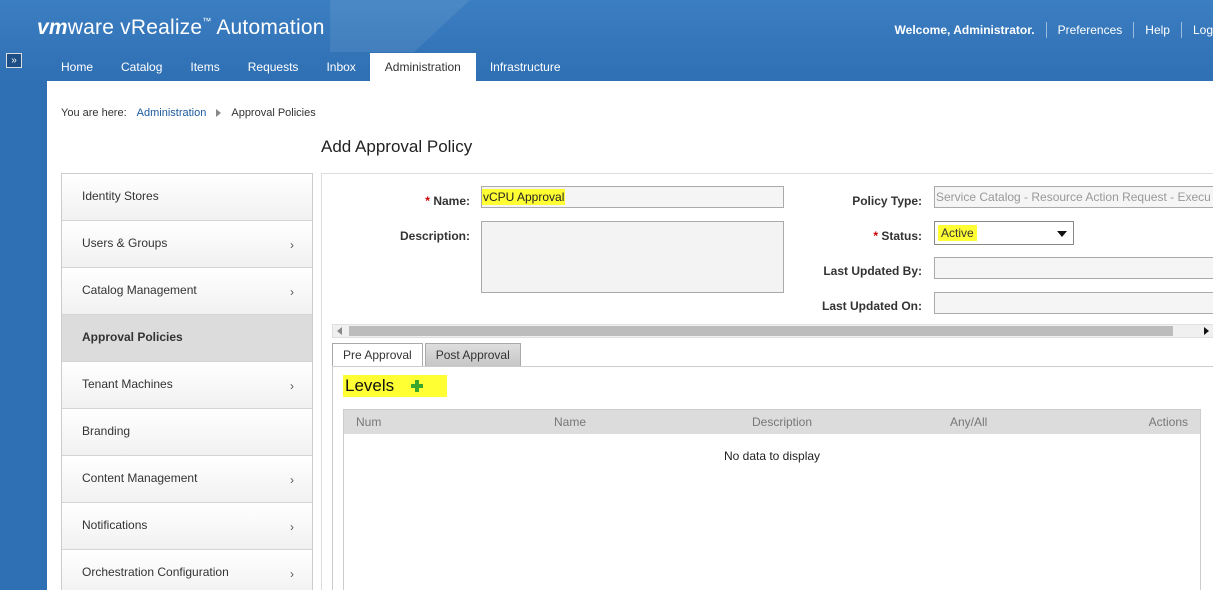  Describe the element at coordinates (339, 331) in the screenshot. I see `scroll-left-icon` at that location.